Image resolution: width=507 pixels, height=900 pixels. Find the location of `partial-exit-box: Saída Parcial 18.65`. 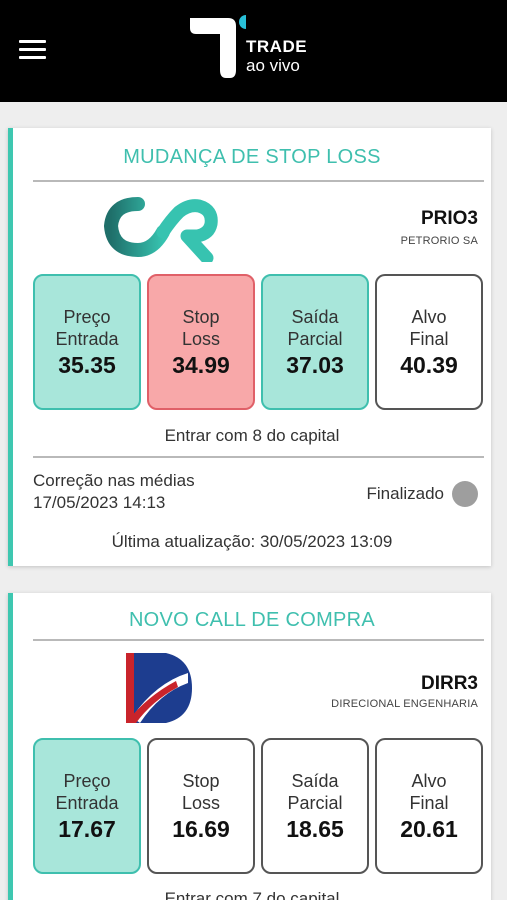

partial-exit-box: Saída Parcial 18.65 is located at coordinates (315, 806).